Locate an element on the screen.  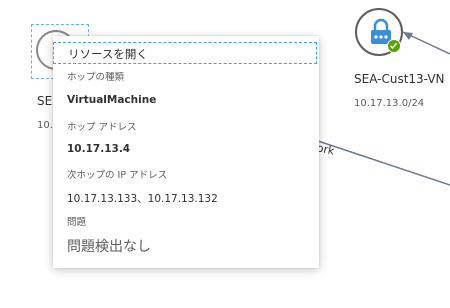
status-check-icon is located at coordinates (394, 46).